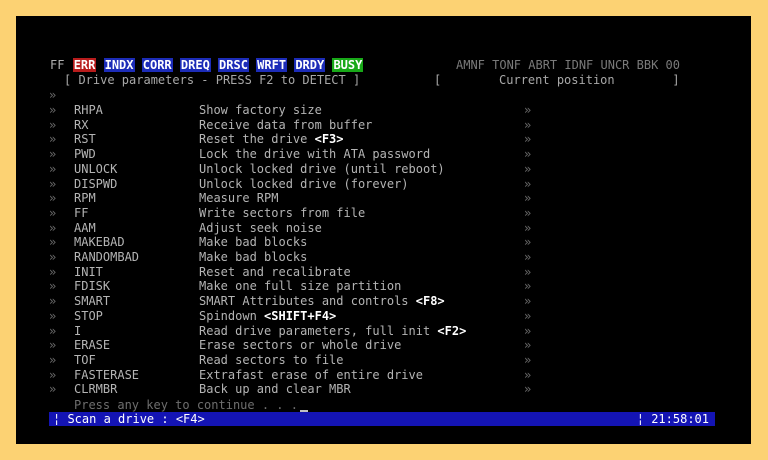  What do you see at coordinates (568, 65) in the screenshot?
I see `status-flags-right: AMNF TONF ABRT IDNF UNCR BBK 00` at bounding box center [568, 65].